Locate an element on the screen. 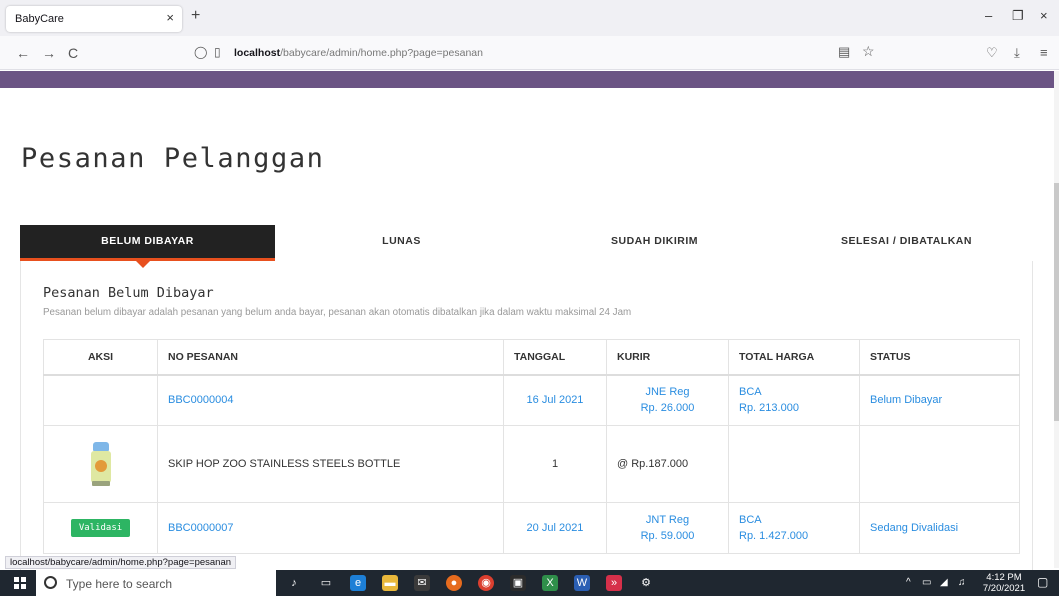  browser-tab: BabyCare × is located at coordinates (94, 19).